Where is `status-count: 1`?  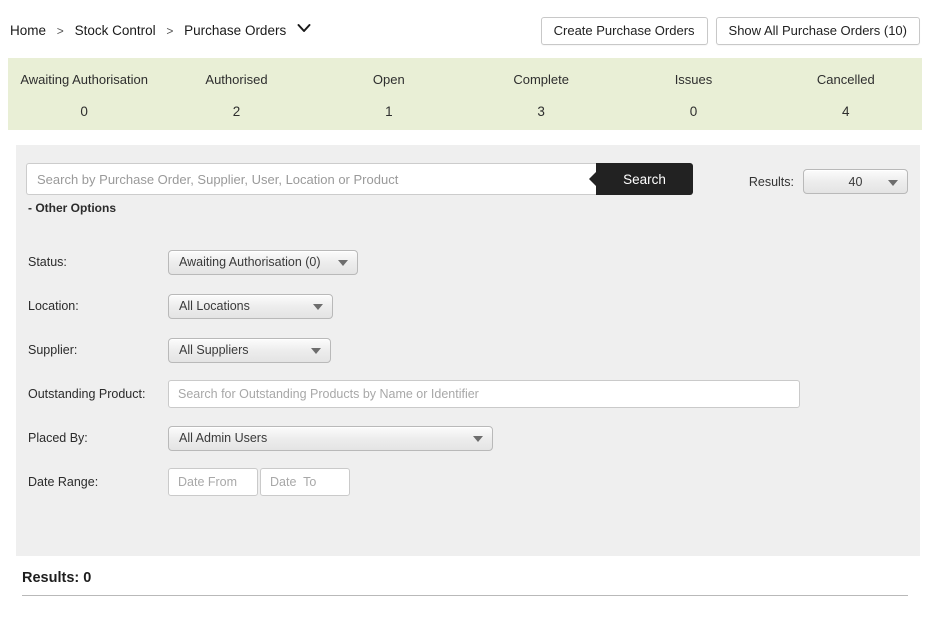 status-count: 1 is located at coordinates (389, 112).